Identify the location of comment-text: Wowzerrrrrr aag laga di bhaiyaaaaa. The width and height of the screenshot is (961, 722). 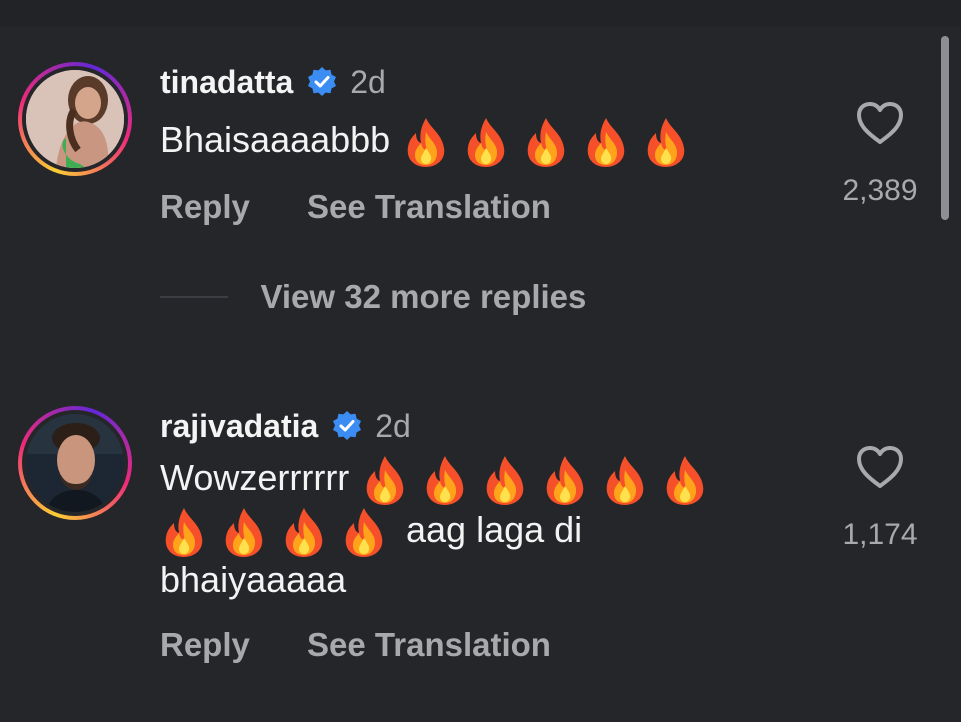
(434, 530).